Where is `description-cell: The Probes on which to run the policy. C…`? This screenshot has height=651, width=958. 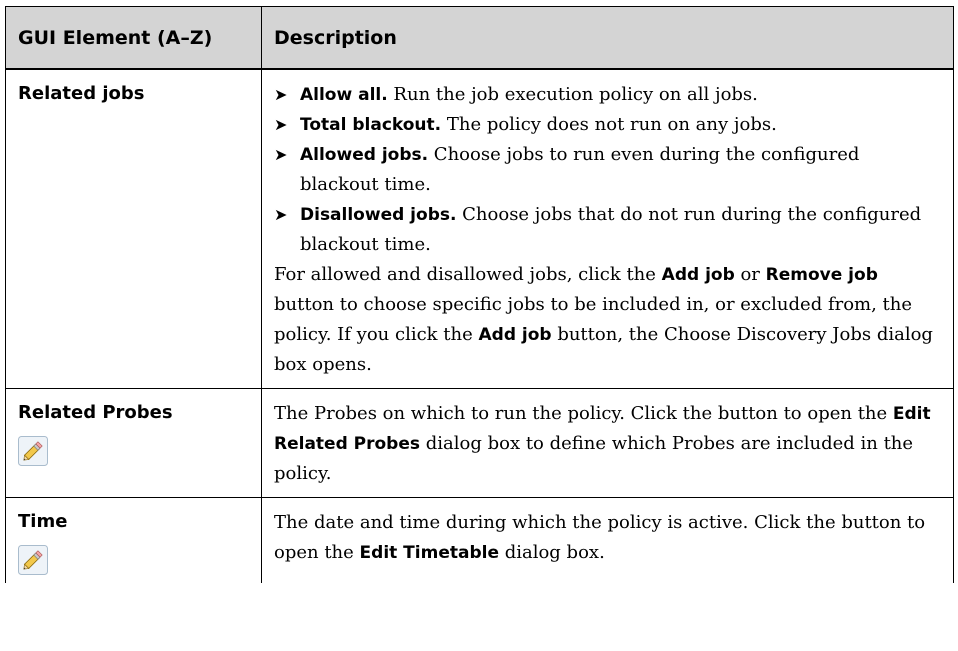
description-cell: The Probes on which to run the policy. C… is located at coordinates (607, 443).